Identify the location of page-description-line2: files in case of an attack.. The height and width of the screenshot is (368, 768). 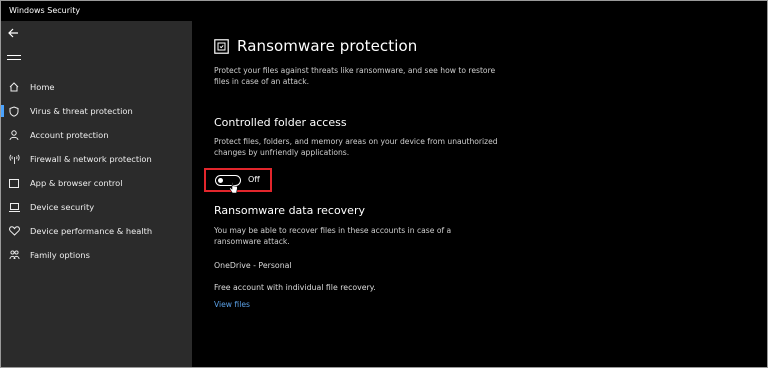
(262, 81).